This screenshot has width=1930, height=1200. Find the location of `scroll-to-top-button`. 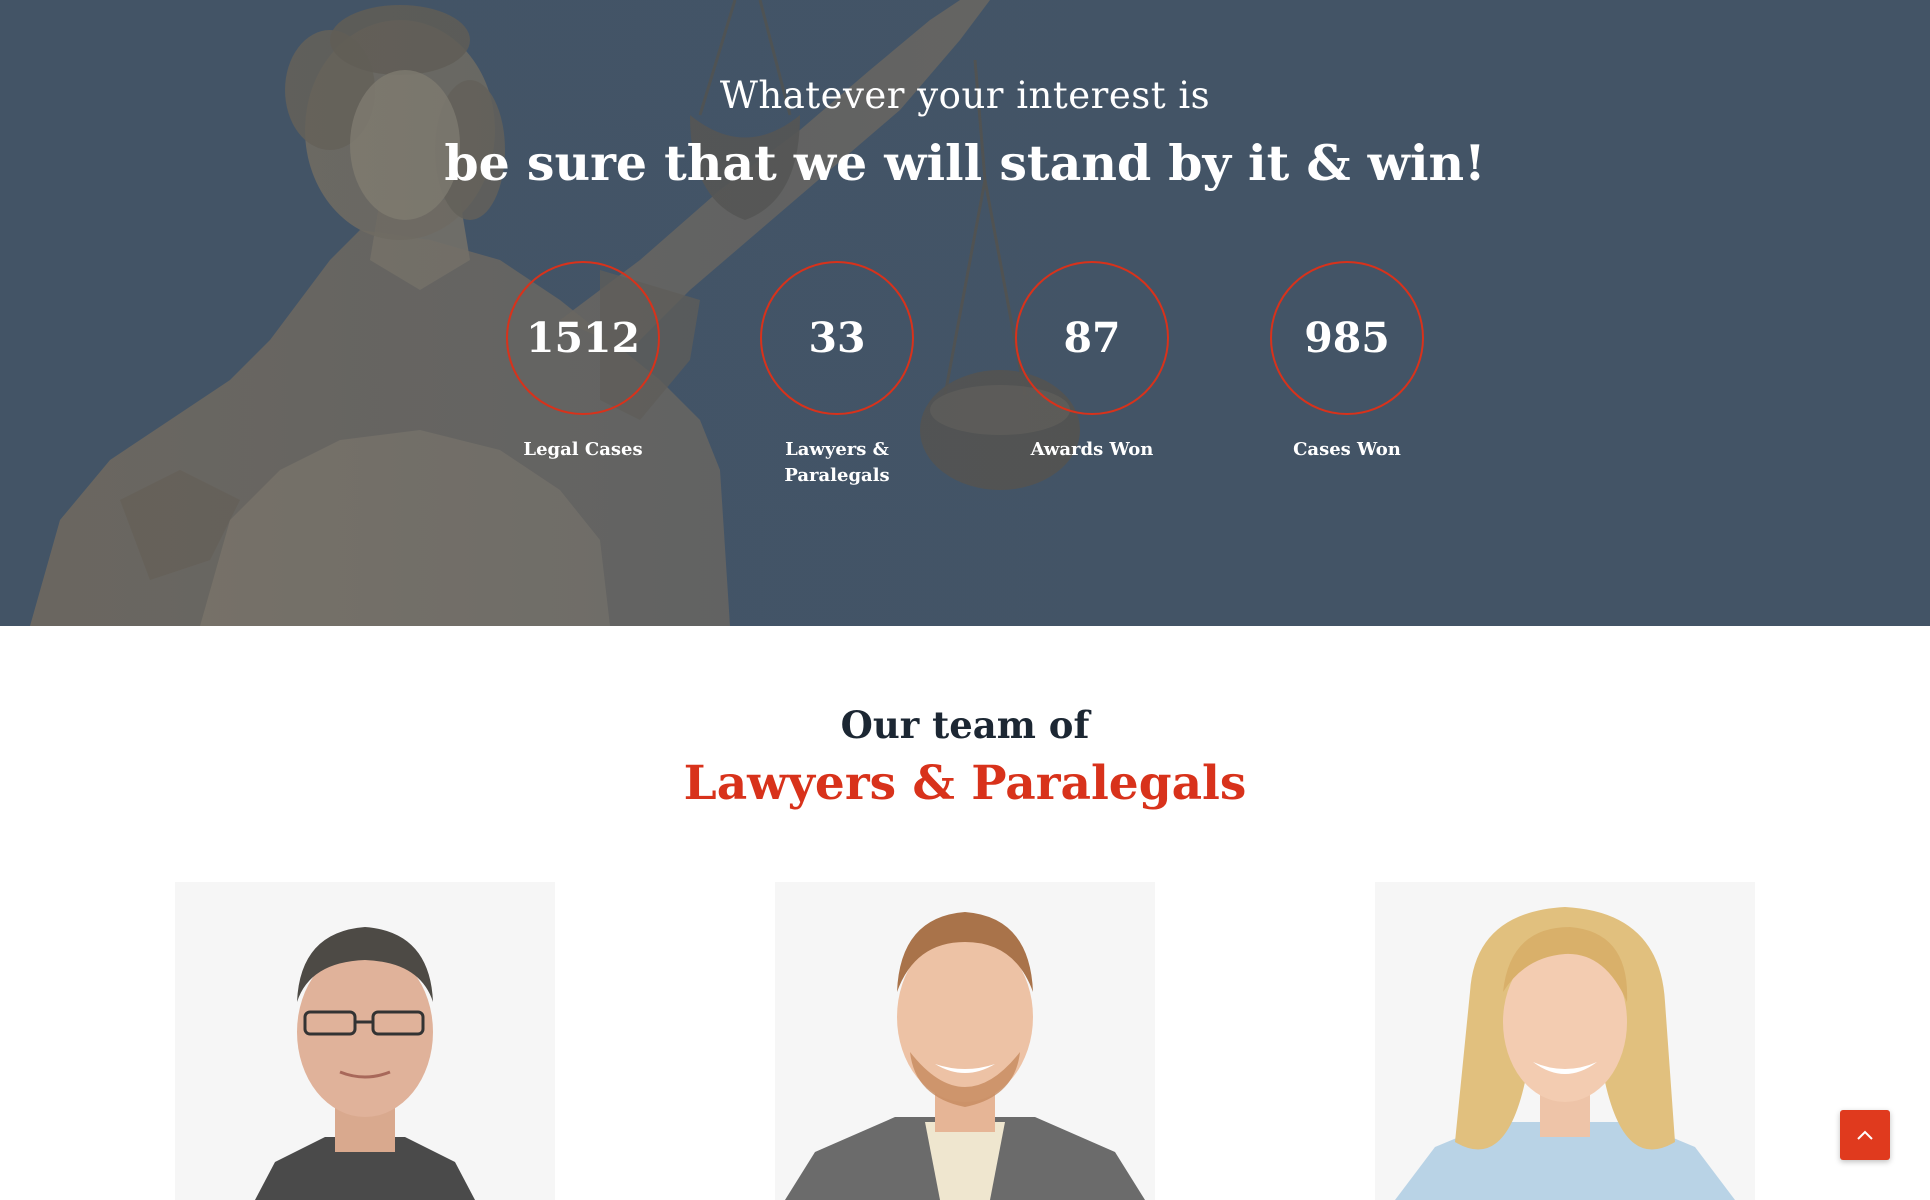

scroll-to-top-button is located at coordinates (1865, 1135).